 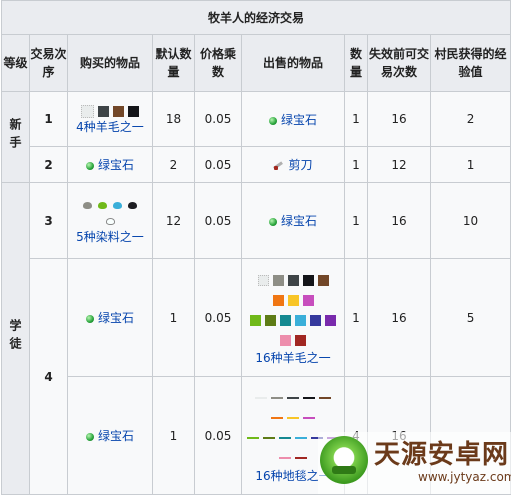 What do you see at coordinates (110, 111) in the screenshot?
I see `wool-swatches` at bounding box center [110, 111].